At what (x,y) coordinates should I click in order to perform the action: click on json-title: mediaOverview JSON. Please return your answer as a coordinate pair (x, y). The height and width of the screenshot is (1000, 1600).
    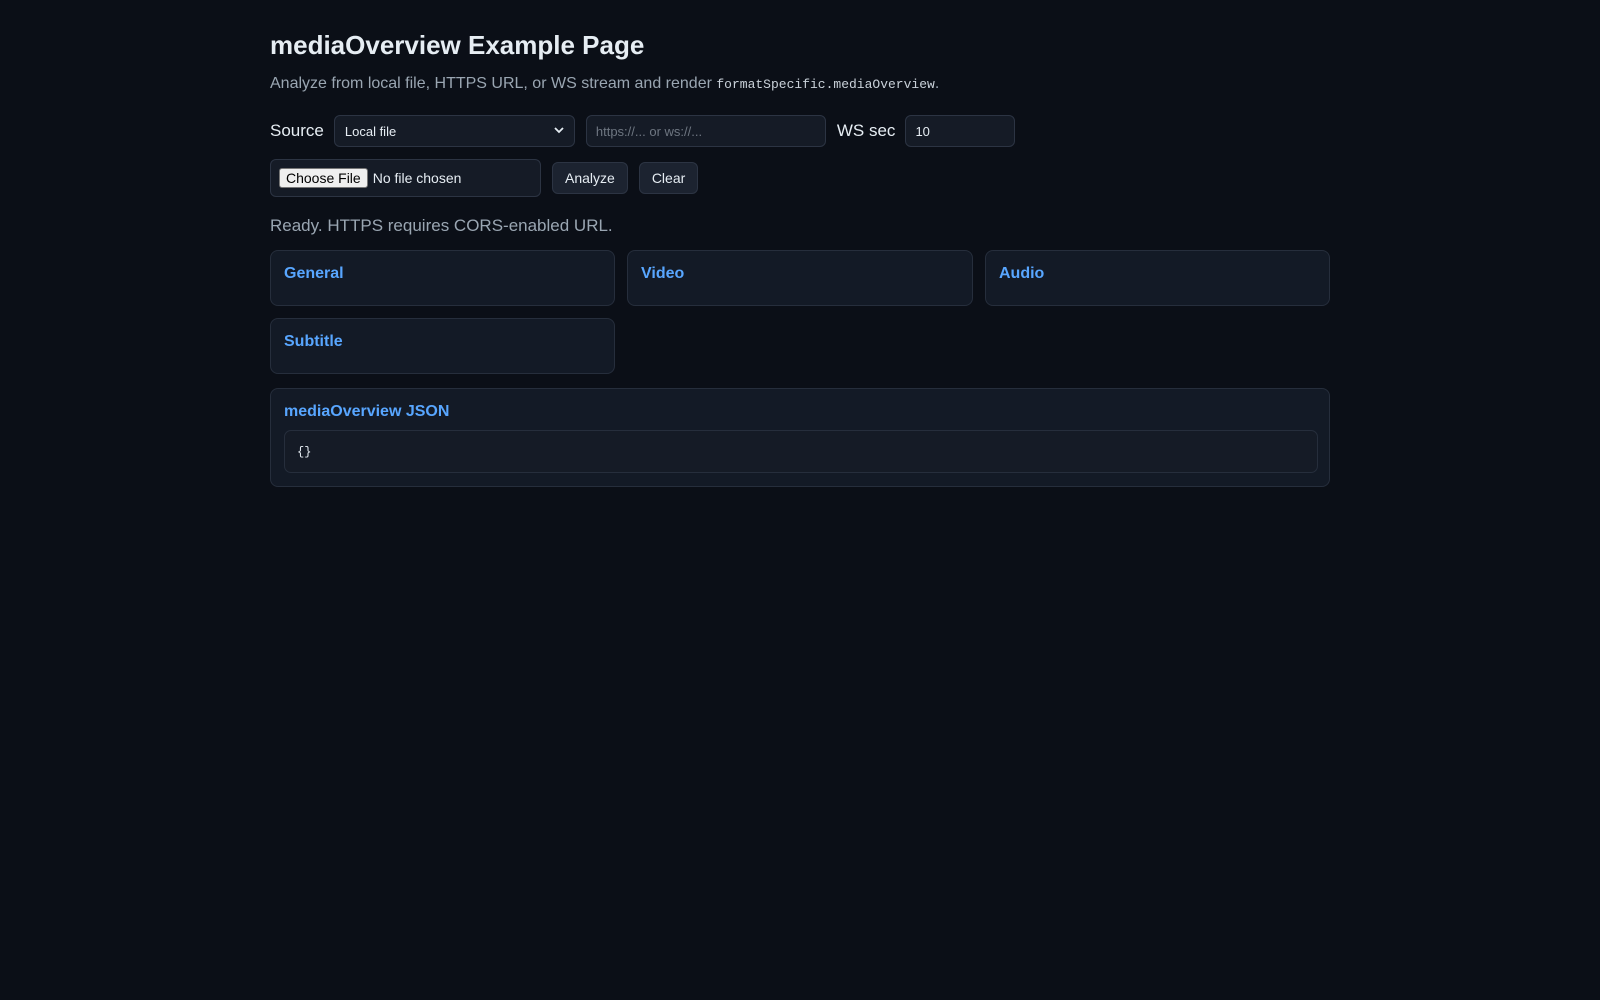
    Looking at the image, I should click on (367, 411).